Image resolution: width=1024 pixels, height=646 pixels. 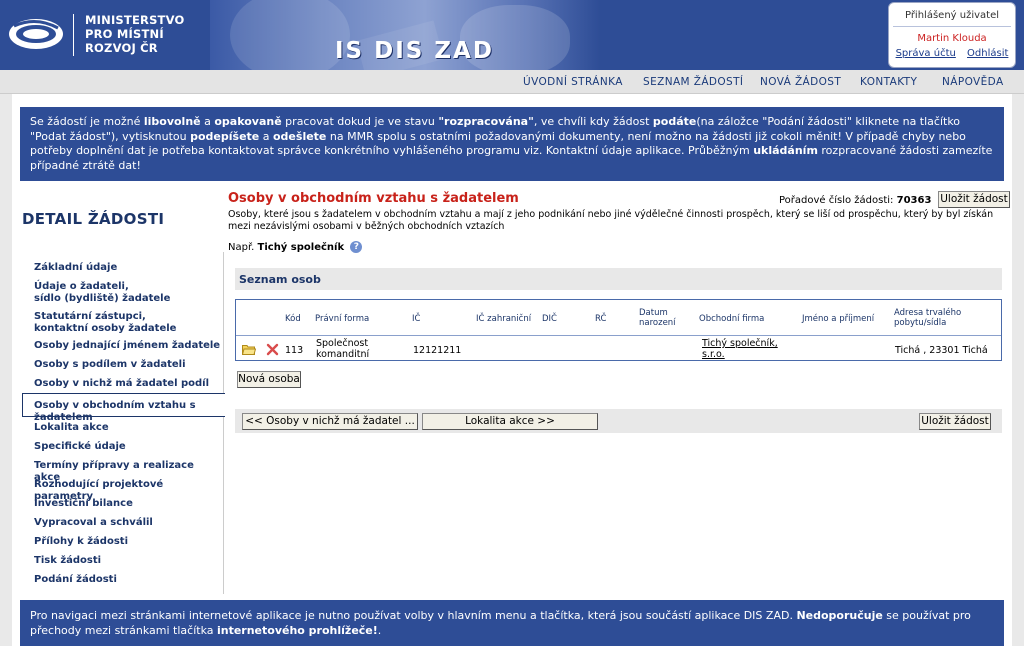 I want to click on nav-applications-list: SEZNAM ŽÁDOSTÍ, so click(x=693, y=82).